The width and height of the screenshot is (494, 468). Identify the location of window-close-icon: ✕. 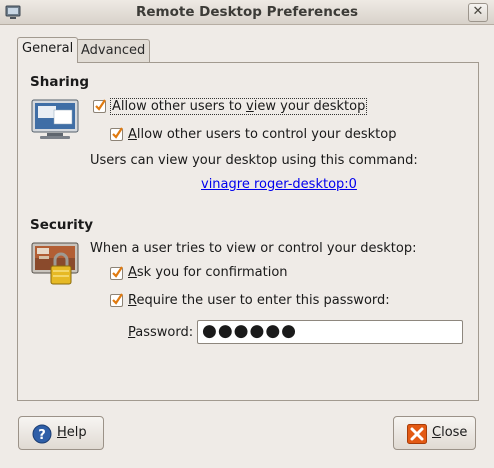
(478, 12).